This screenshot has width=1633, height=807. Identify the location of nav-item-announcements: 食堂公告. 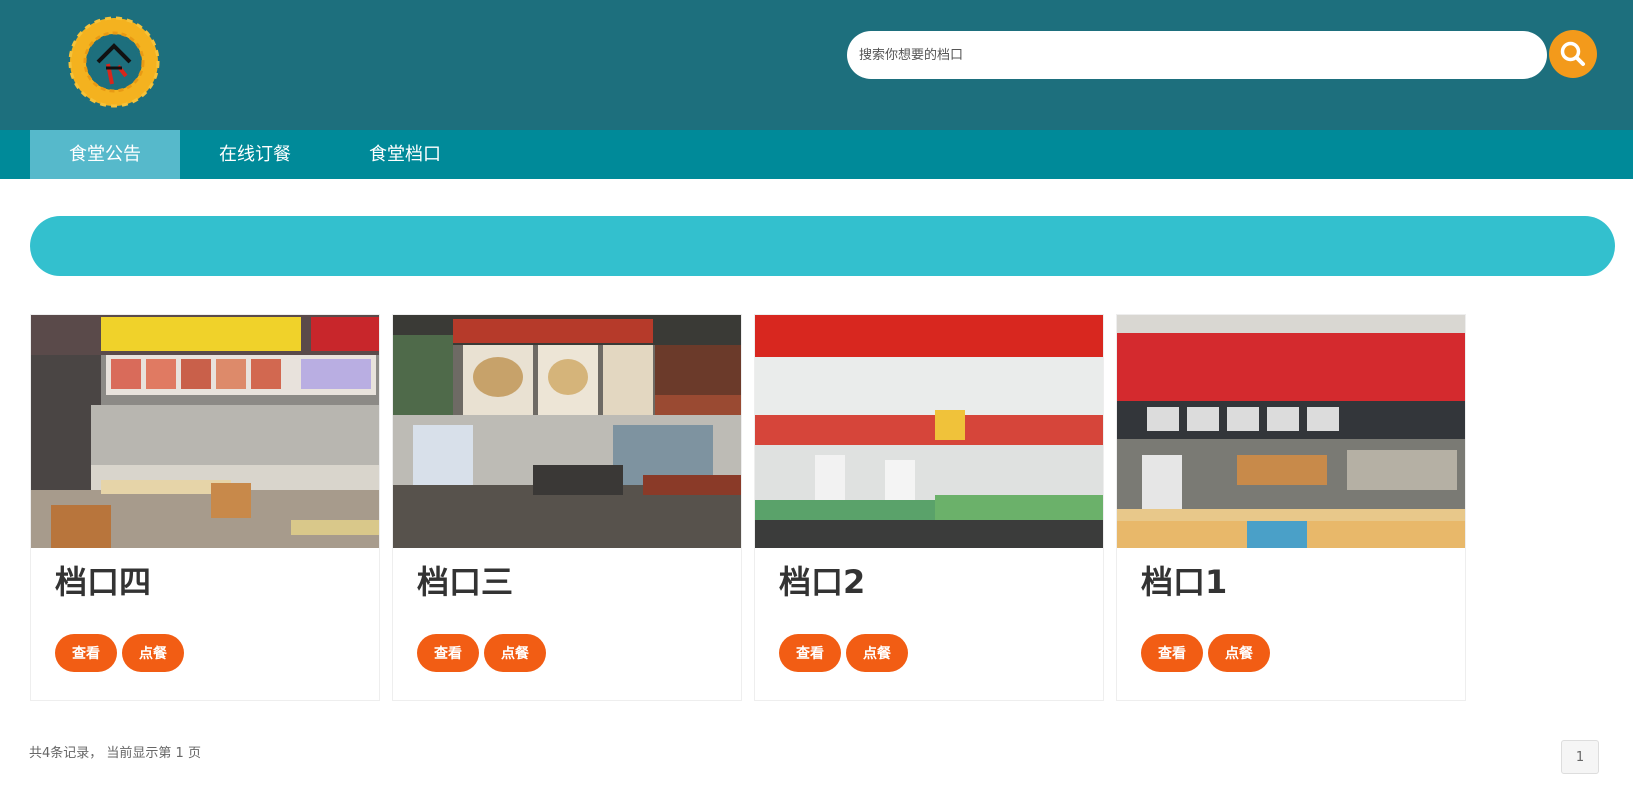
(105, 154).